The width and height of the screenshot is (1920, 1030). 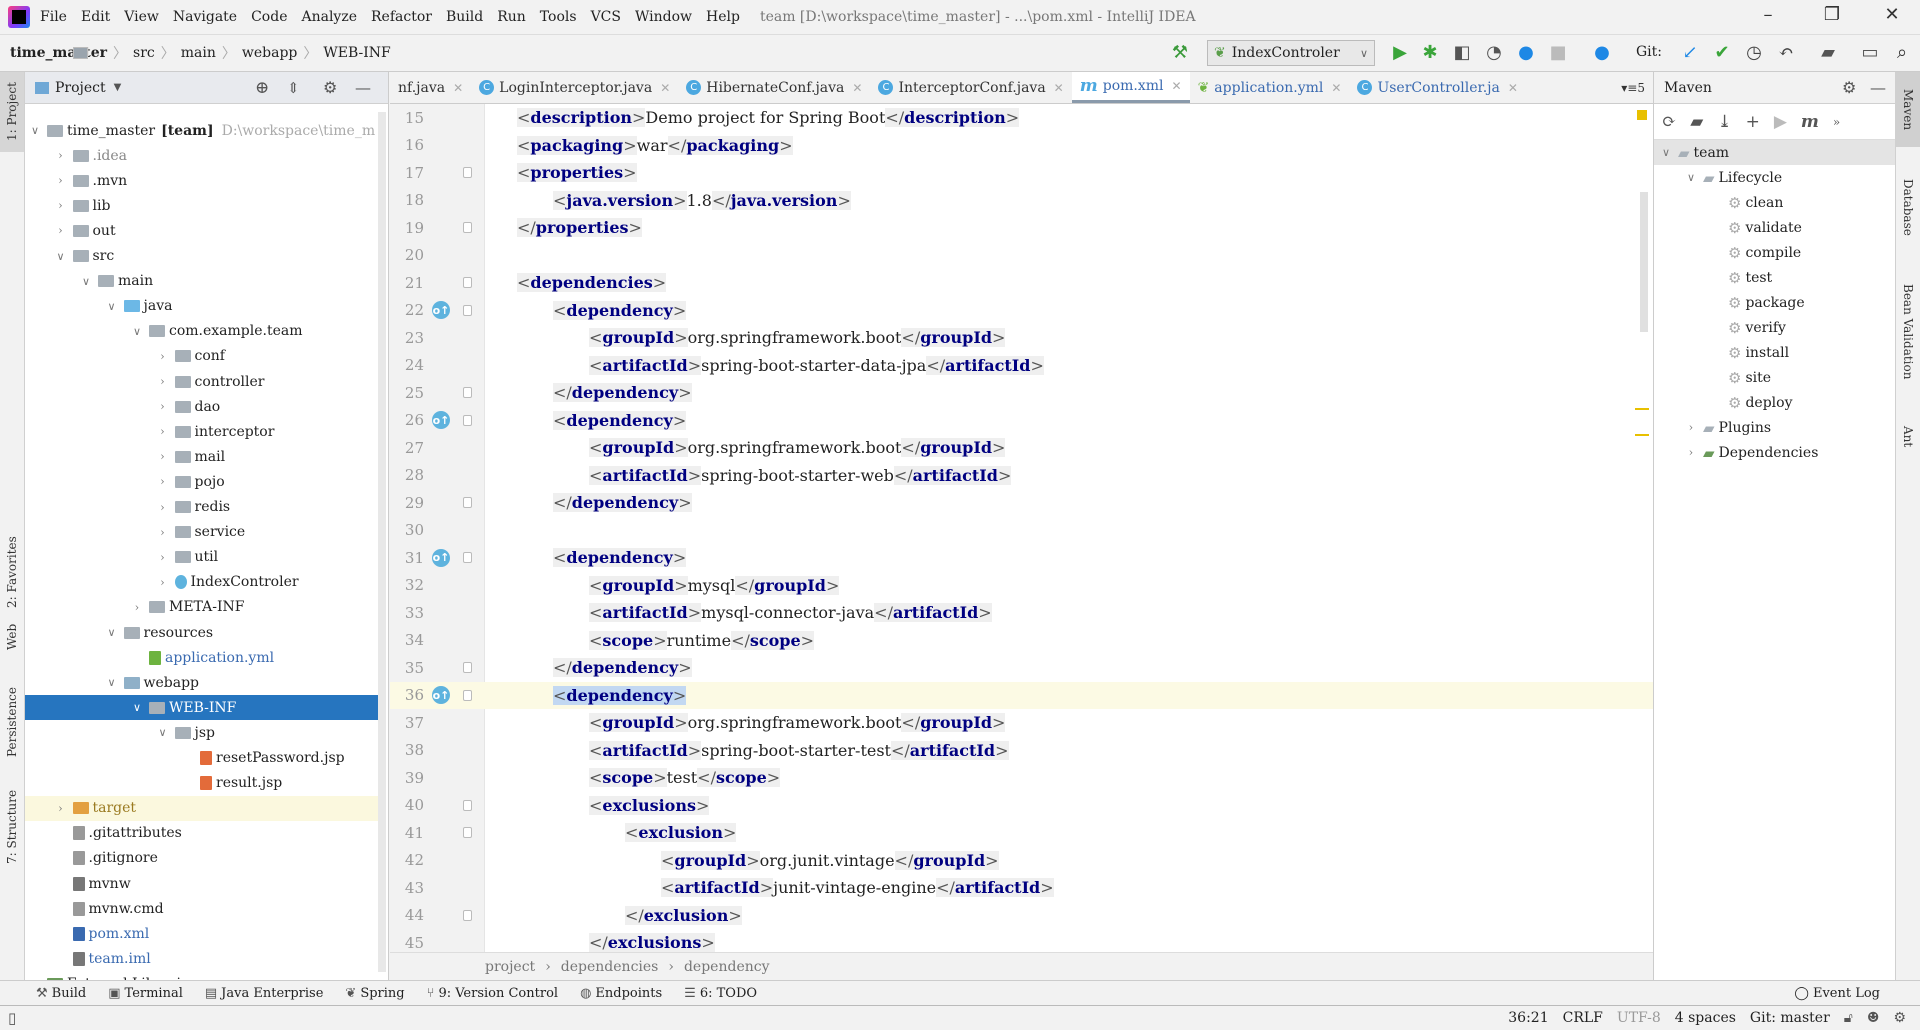 What do you see at coordinates (441, 420) in the screenshot?
I see `overridden-dependency-icon: o↑` at bounding box center [441, 420].